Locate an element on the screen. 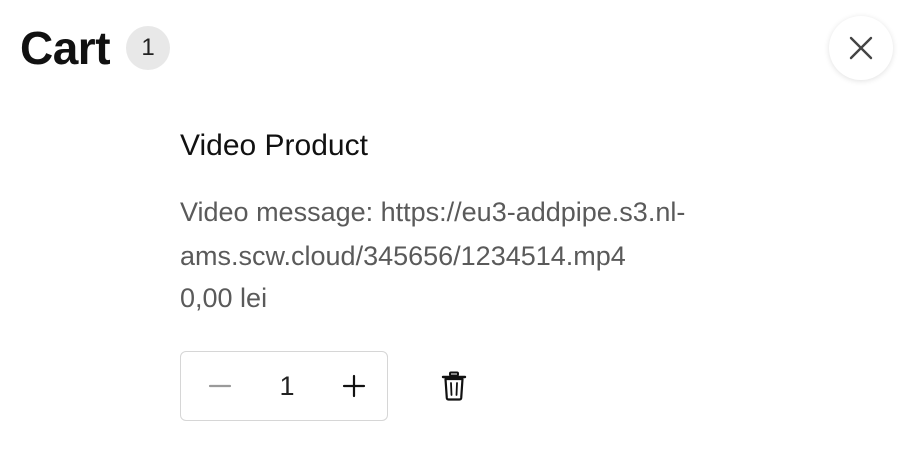 The height and width of the screenshot is (464, 922). increase-quantity-button is located at coordinates (354, 386).